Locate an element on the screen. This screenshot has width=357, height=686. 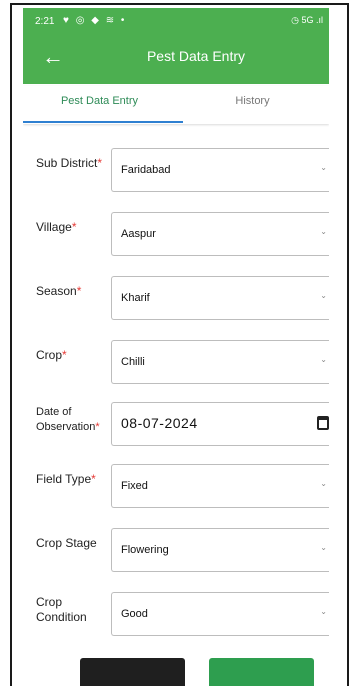
village-label: Village* is located at coordinates (56, 227).